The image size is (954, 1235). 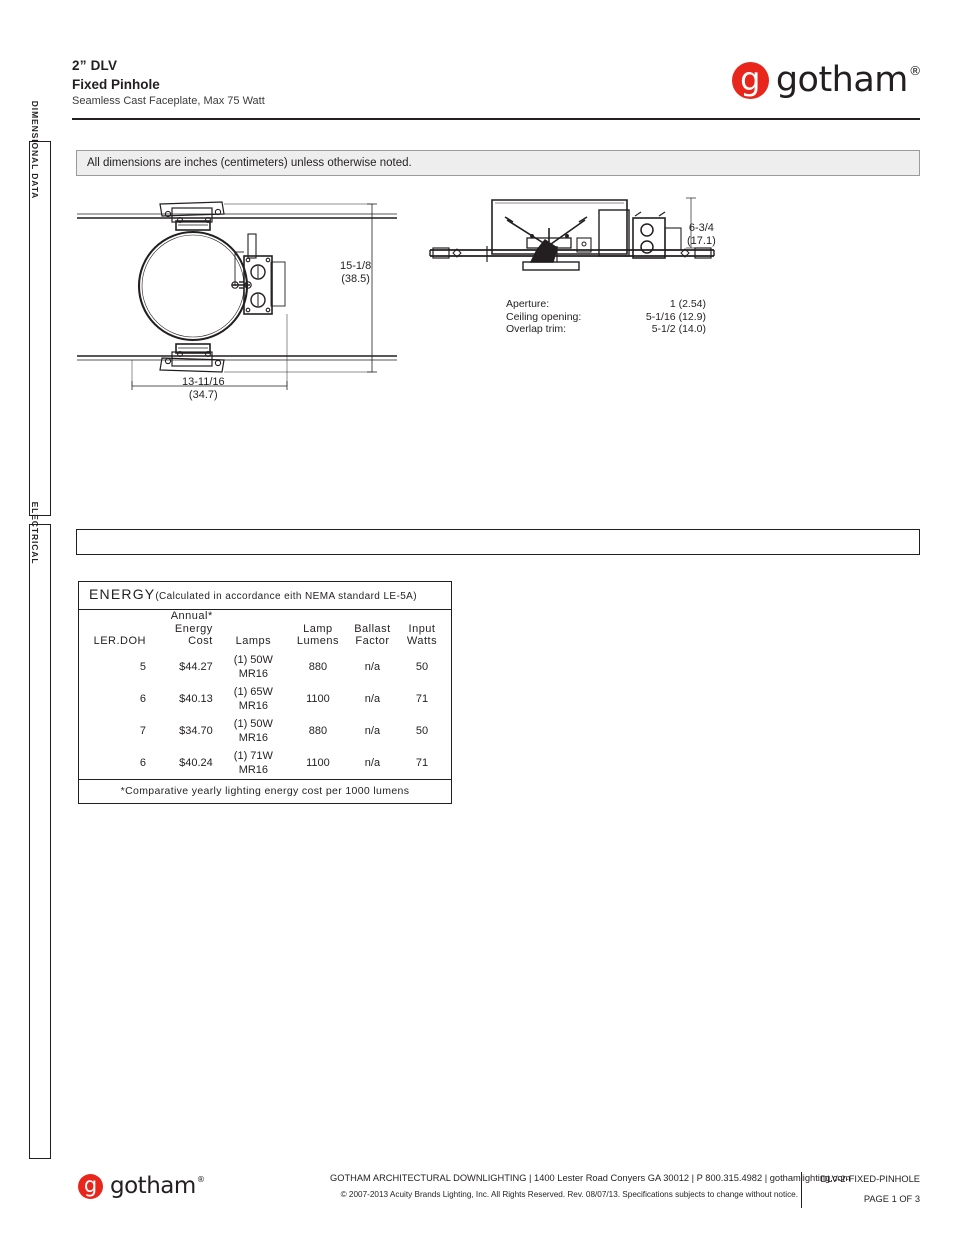 I want to click on gotham-logo-footer: g gotham®, so click(x=141, y=1186).